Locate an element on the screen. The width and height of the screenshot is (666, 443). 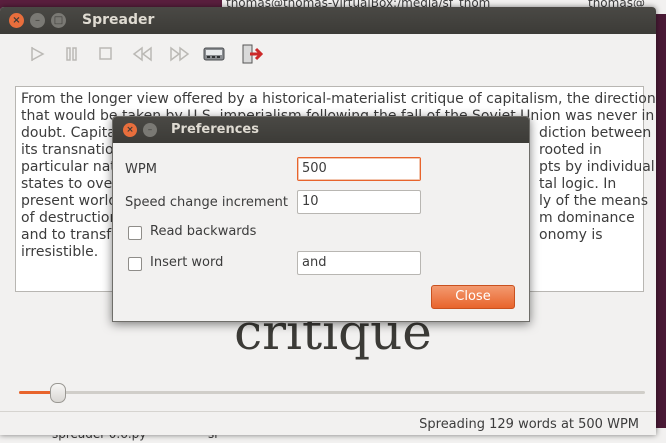
text-line-left: doubt. Capital is located at coordinates (70, 133).